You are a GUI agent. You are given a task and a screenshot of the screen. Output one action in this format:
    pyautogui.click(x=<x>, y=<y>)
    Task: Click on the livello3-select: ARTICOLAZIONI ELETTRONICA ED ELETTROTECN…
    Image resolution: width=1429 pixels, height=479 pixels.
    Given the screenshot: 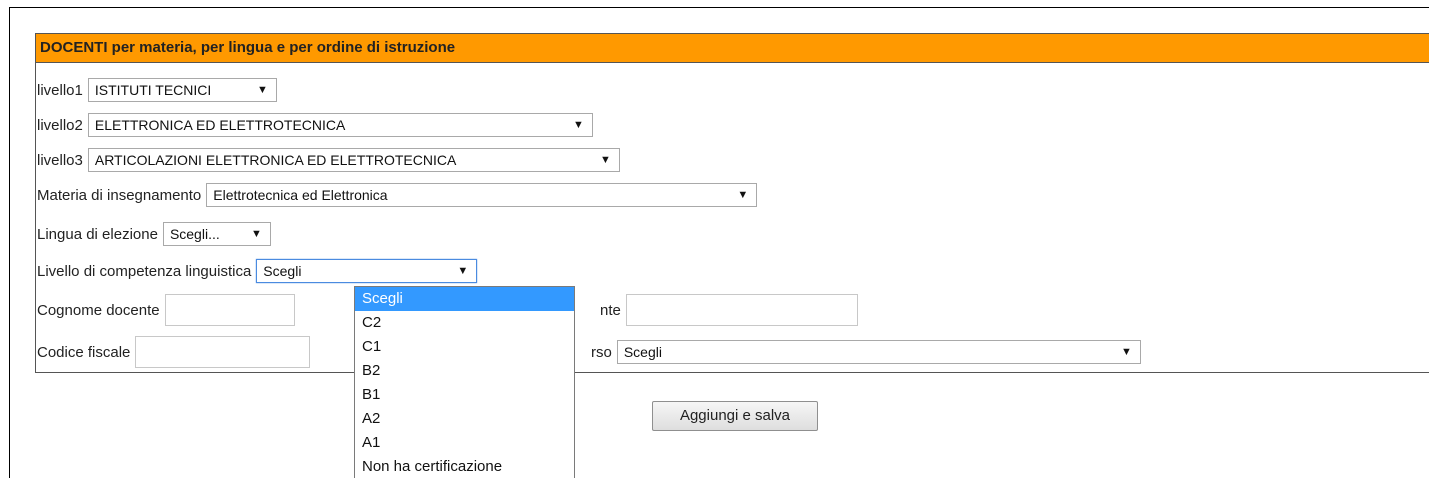 What is the action you would take?
    pyautogui.click(x=353, y=160)
    